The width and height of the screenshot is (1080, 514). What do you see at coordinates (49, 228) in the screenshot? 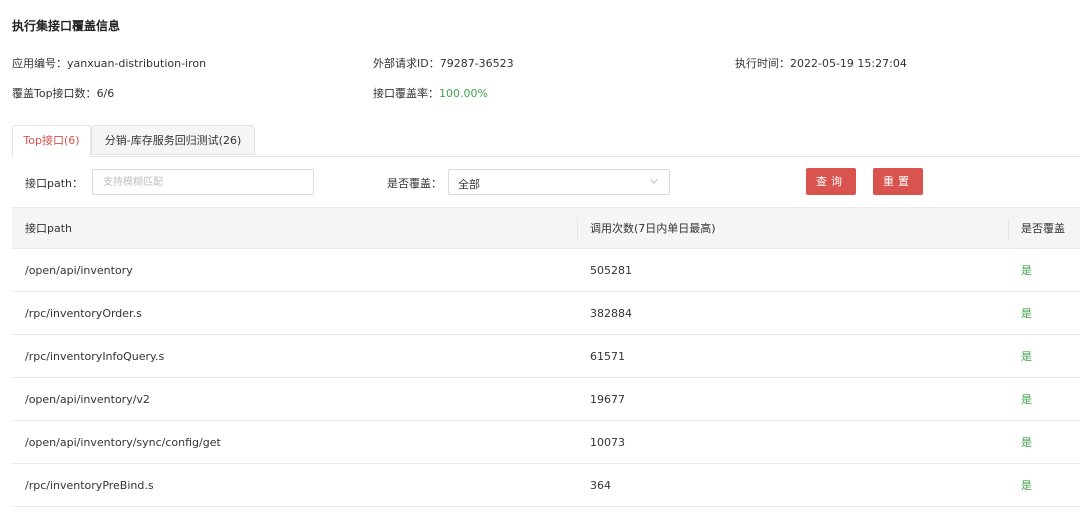
I see `column-header-path: 接口path` at bounding box center [49, 228].